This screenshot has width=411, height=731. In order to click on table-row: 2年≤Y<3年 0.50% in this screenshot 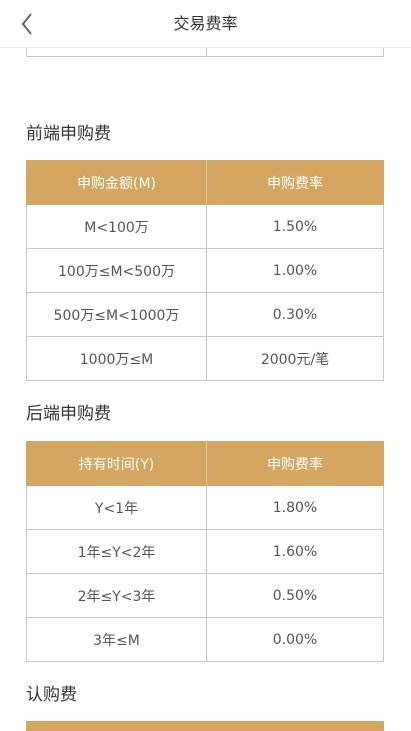, I will do `click(205, 595)`.